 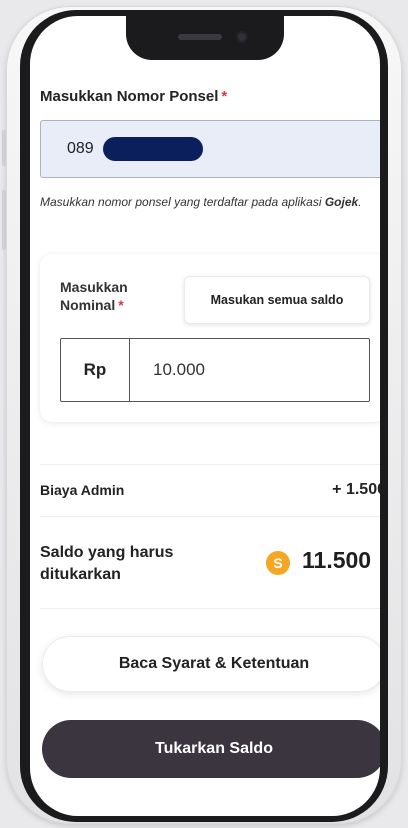 I want to click on helper-text-app-name: Gojek, so click(x=341, y=202).